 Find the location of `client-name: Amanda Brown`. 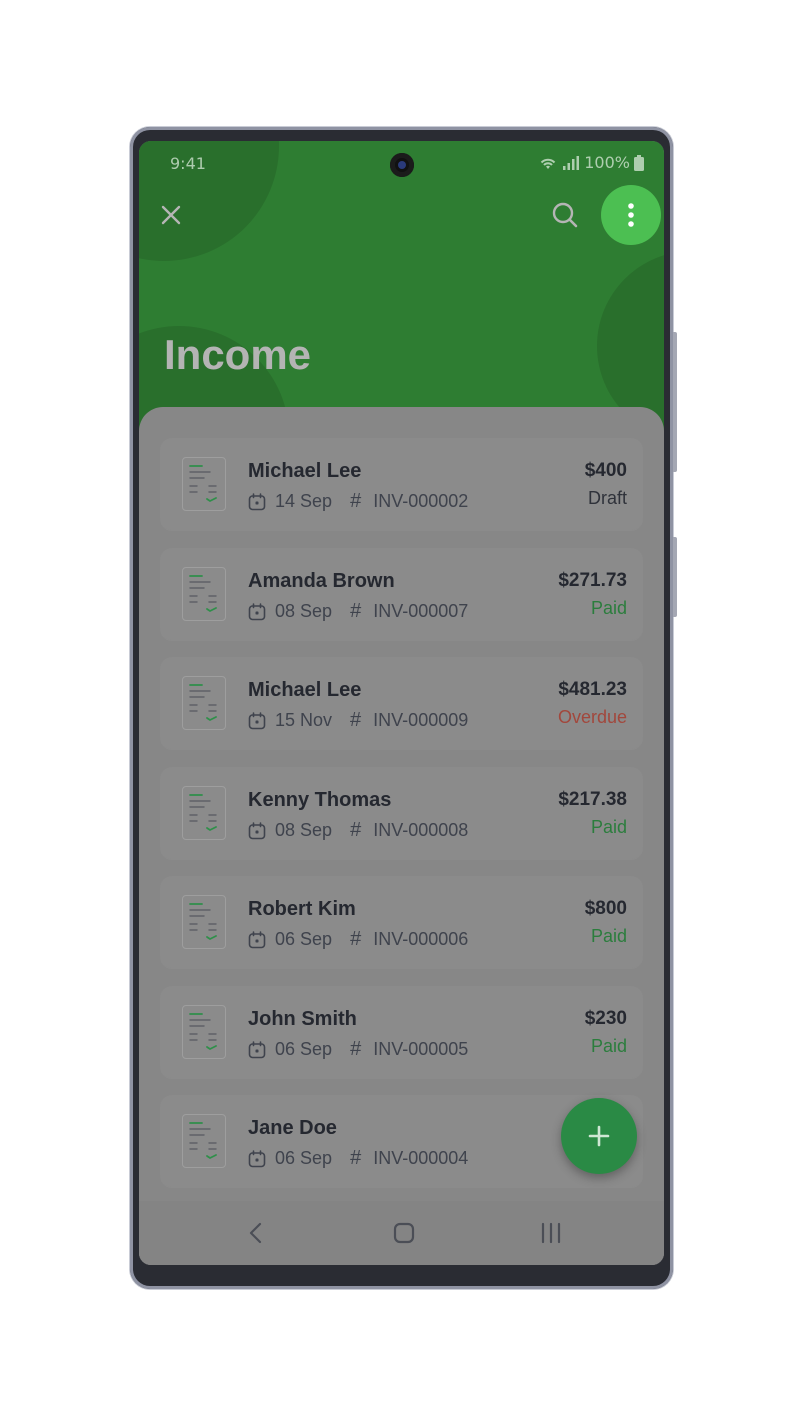

client-name: Amanda Brown is located at coordinates (321, 581).